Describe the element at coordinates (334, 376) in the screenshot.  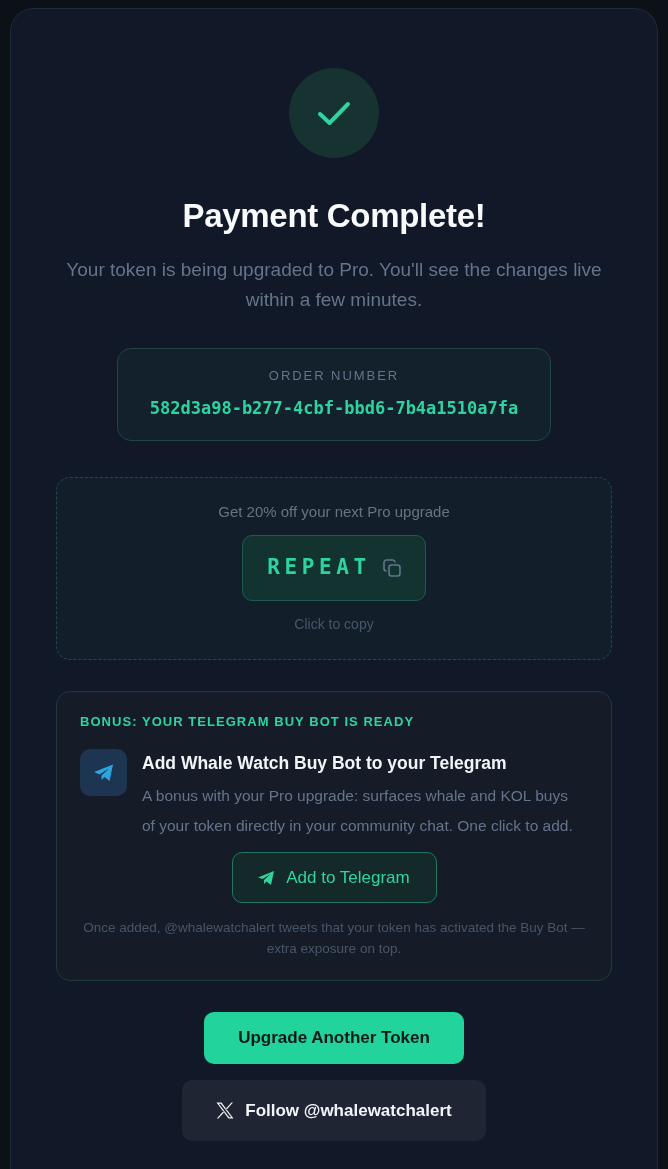
I see `order-number-label: ORDER NUMBER` at that location.